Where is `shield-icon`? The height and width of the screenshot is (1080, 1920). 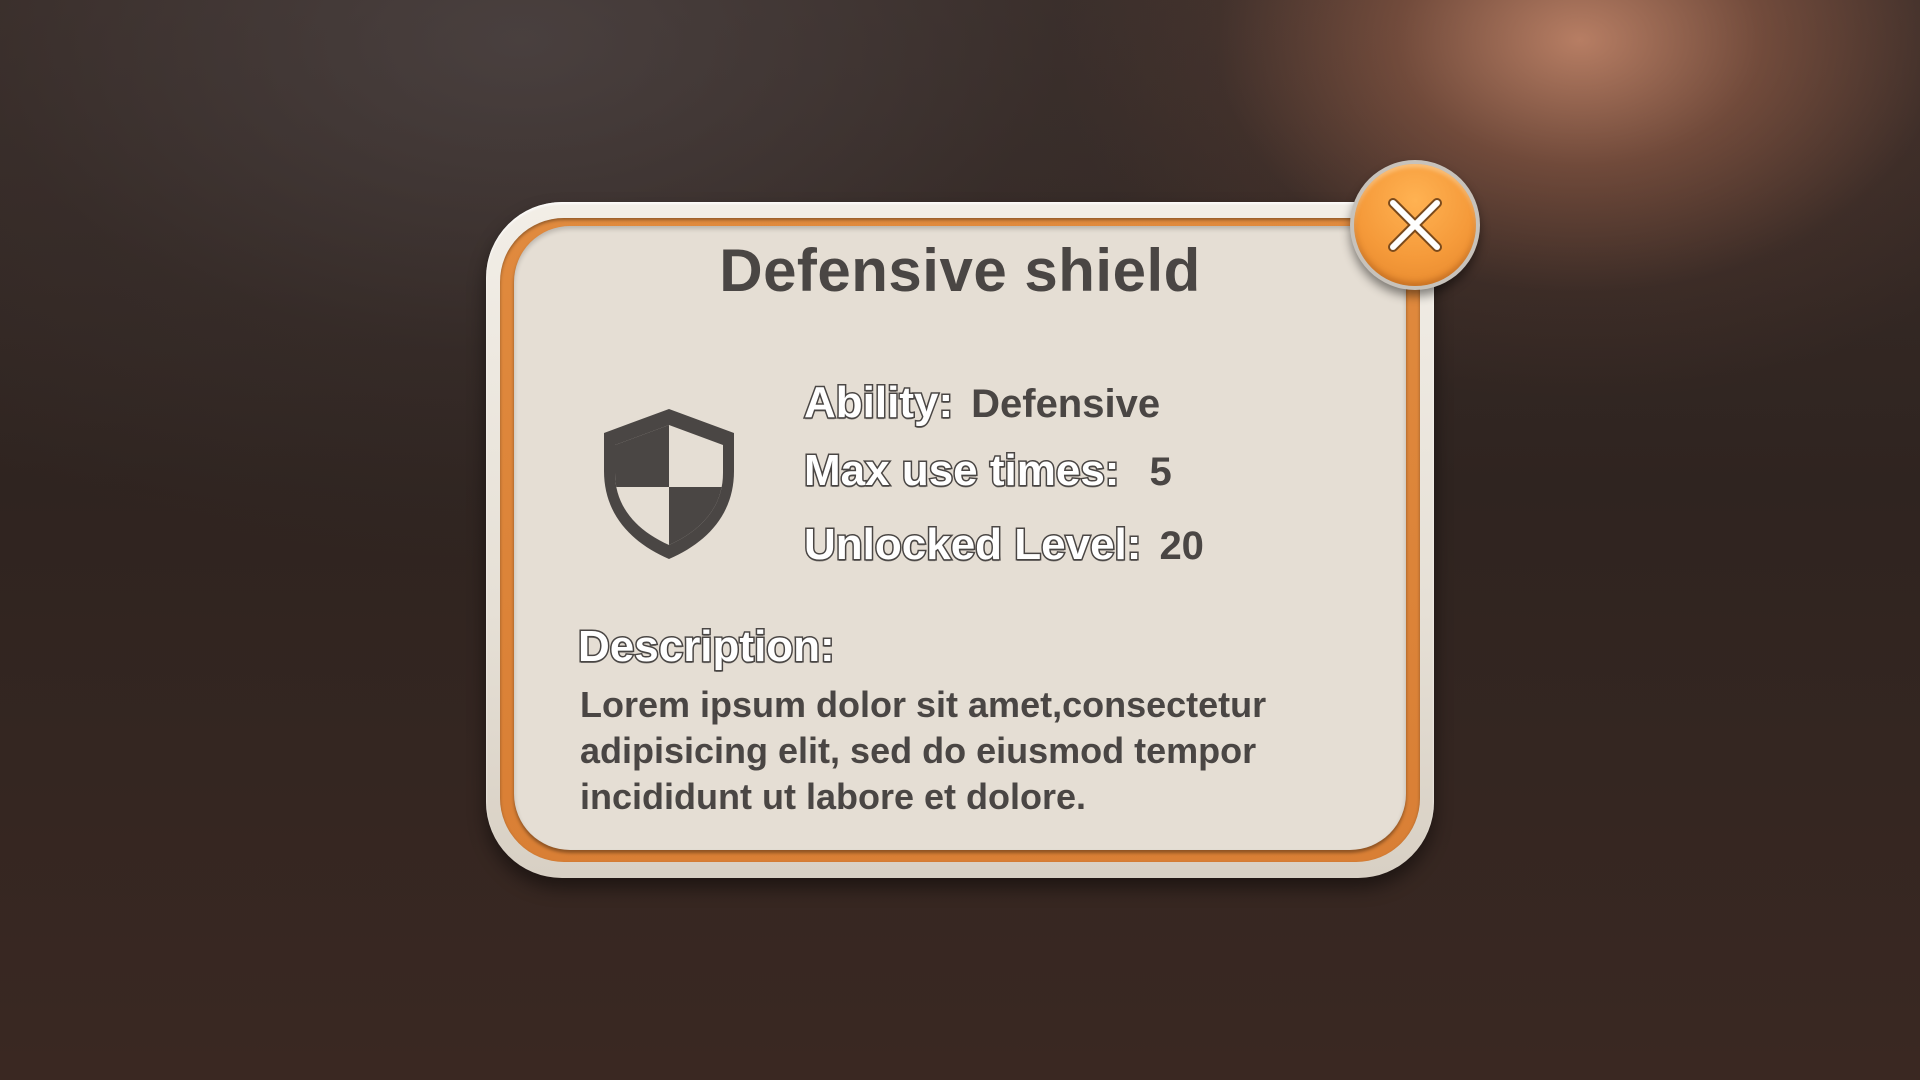 shield-icon is located at coordinates (669, 484).